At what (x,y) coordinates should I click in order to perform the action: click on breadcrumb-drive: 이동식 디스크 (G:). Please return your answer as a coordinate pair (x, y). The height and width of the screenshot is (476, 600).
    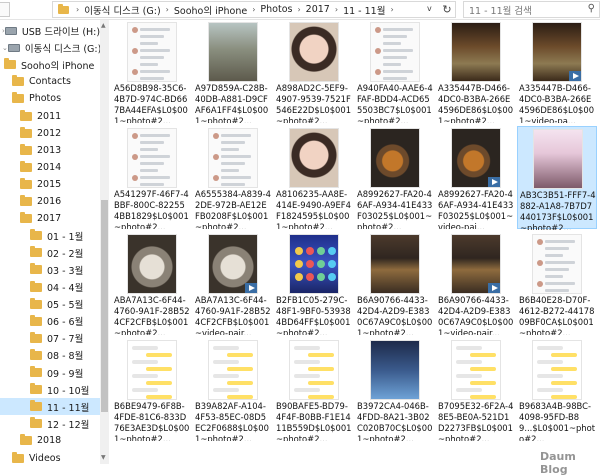
    Looking at the image, I should click on (122, 10).